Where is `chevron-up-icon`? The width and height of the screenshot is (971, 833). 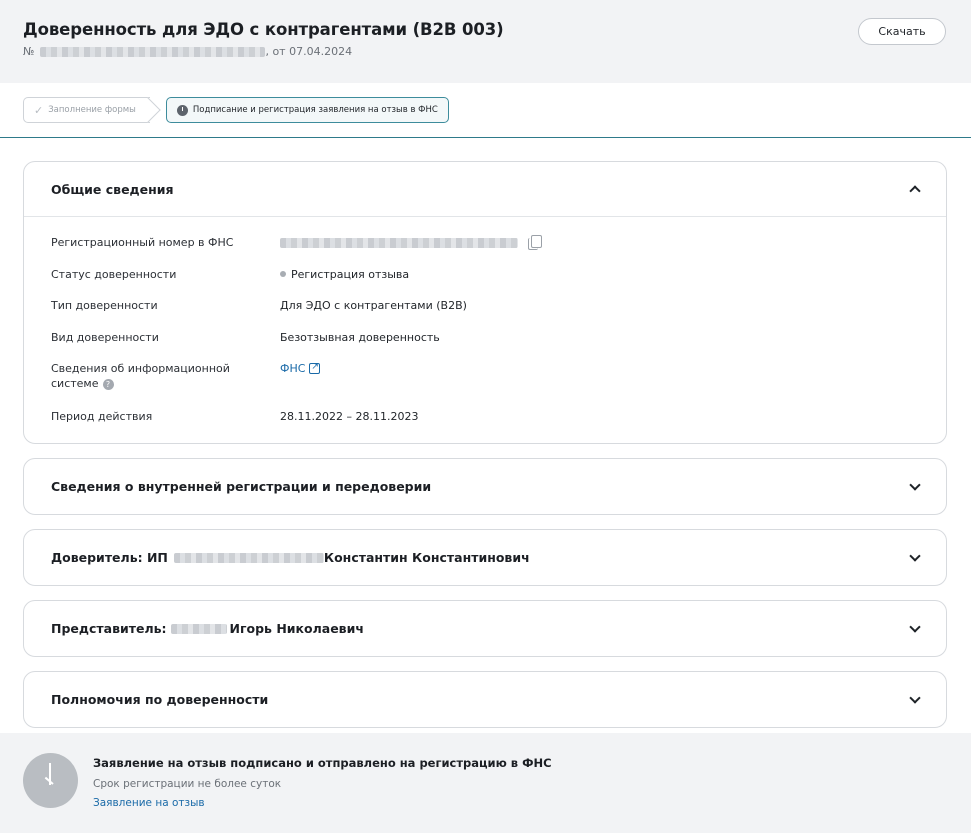 chevron-up-icon is located at coordinates (915, 191).